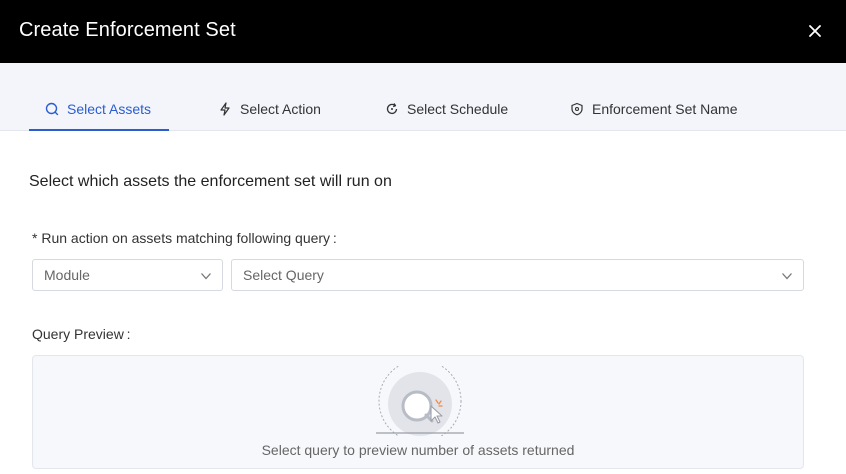 The image size is (846, 474). Describe the element at coordinates (458, 109) in the screenshot. I see `tab-label: Select Schedule` at that location.